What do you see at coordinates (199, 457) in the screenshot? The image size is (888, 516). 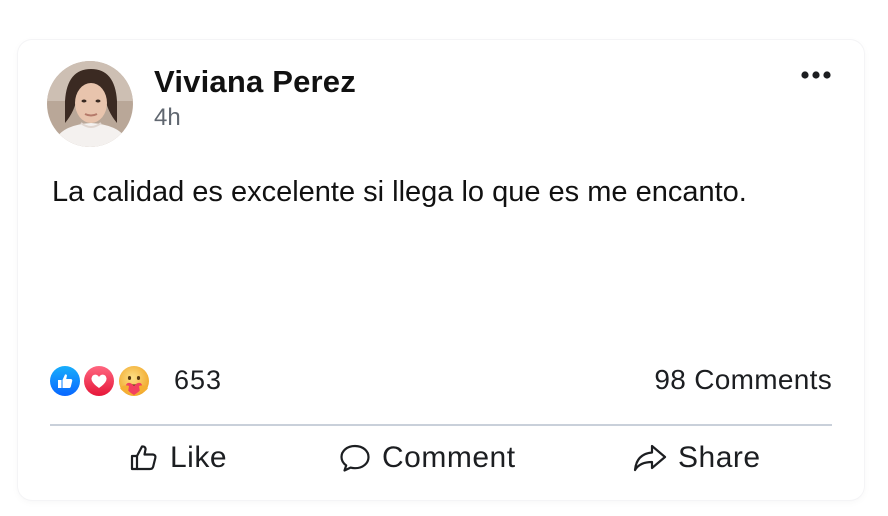 I see `like-label: Like` at bounding box center [199, 457].